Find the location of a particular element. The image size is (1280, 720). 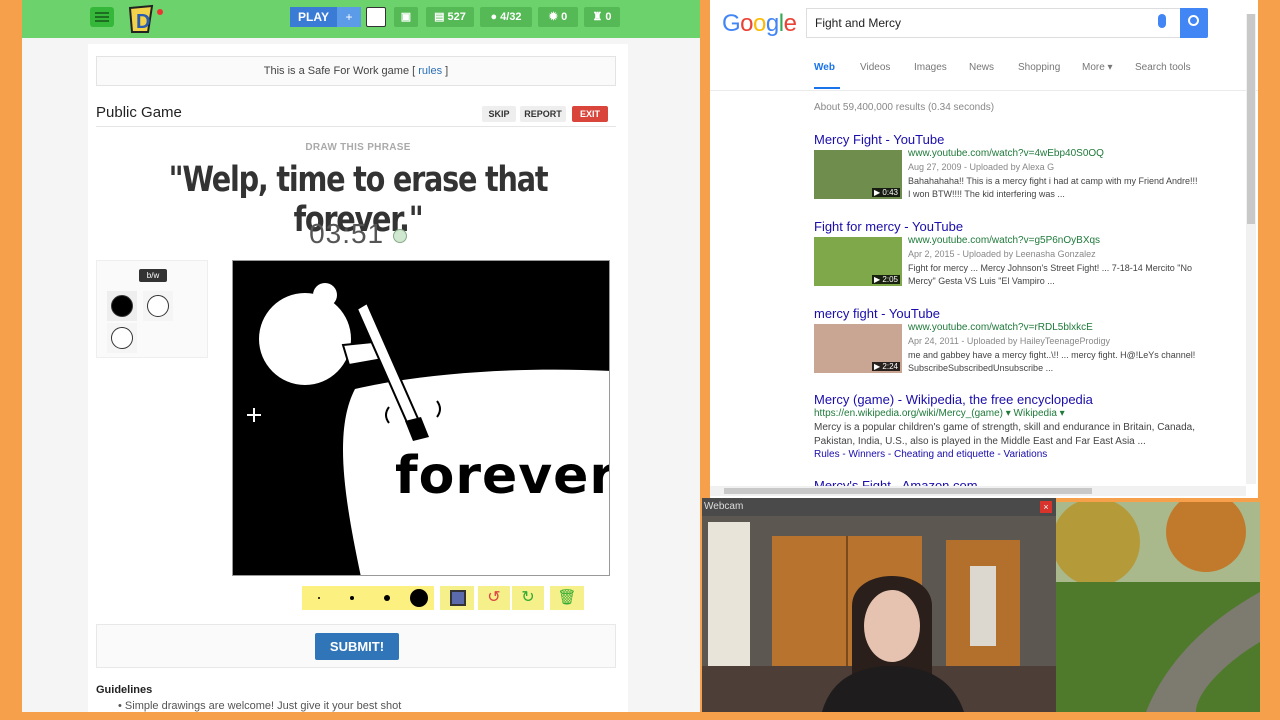

brush-md is located at coordinates (387, 598).